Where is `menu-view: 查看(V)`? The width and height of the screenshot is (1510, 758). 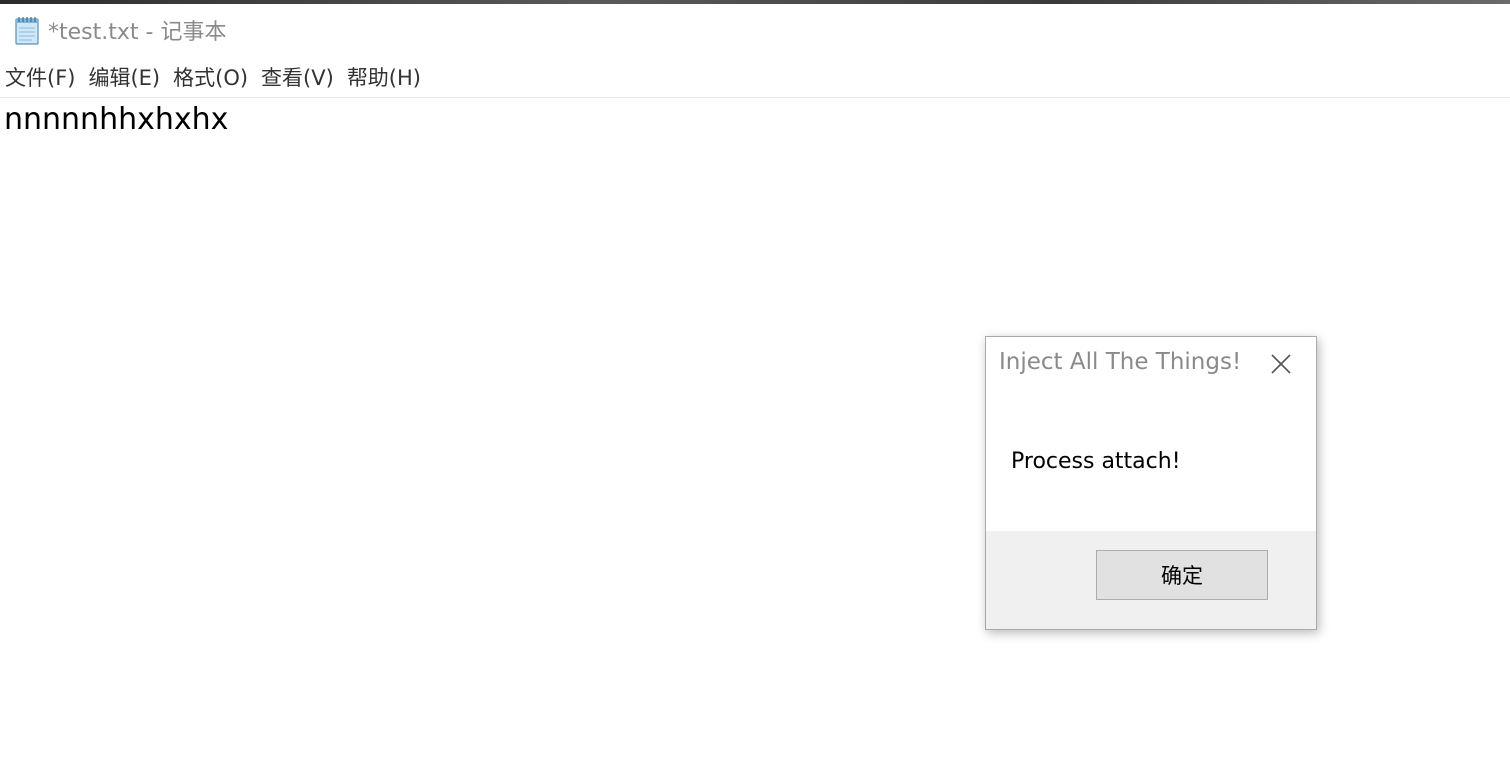
menu-view: 查看(V) is located at coordinates (298, 78).